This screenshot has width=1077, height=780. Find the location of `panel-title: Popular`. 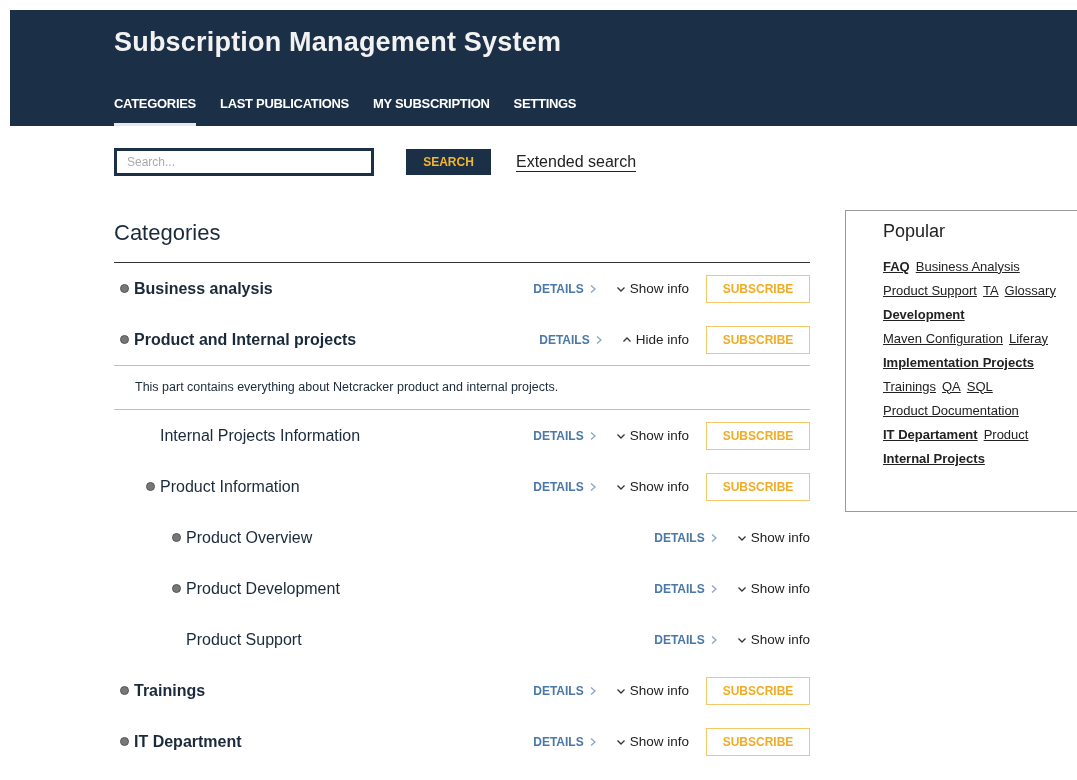

panel-title: Popular is located at coordinates (915, 232).